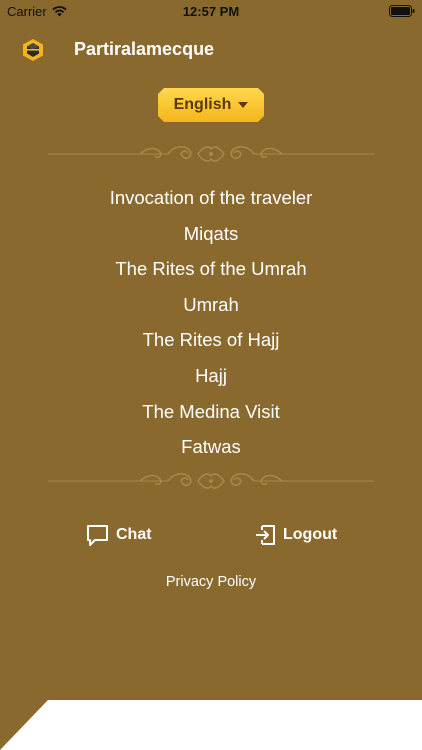  Describe the element at coordinates (310, 534) in the screenshot. I see `logout-label: Logout` at that location.